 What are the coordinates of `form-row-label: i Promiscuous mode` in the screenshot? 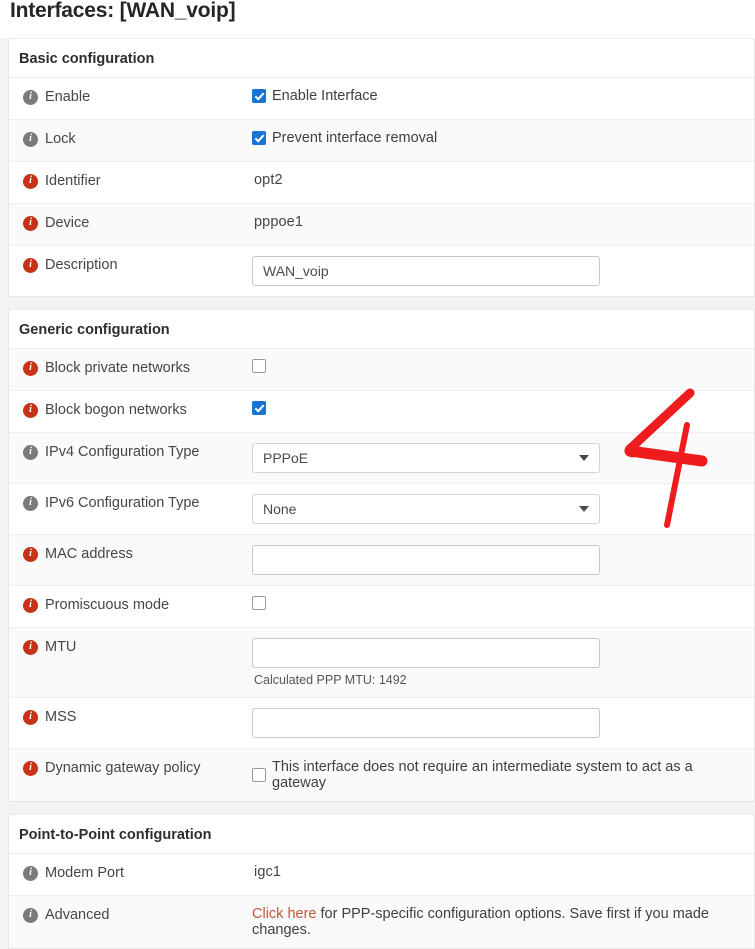 It's located at (130, 605).